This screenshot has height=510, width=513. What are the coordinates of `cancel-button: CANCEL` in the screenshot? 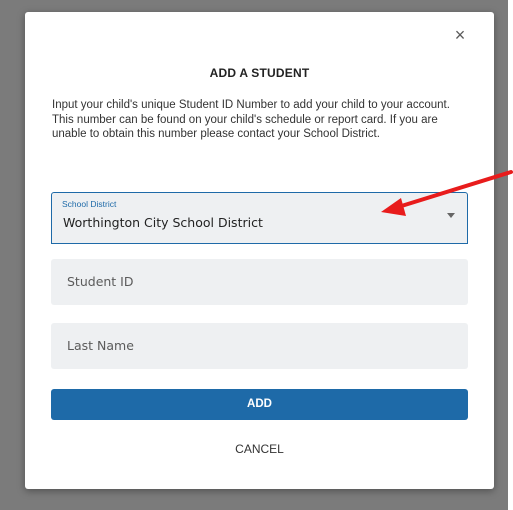 It's located at (259, 449).